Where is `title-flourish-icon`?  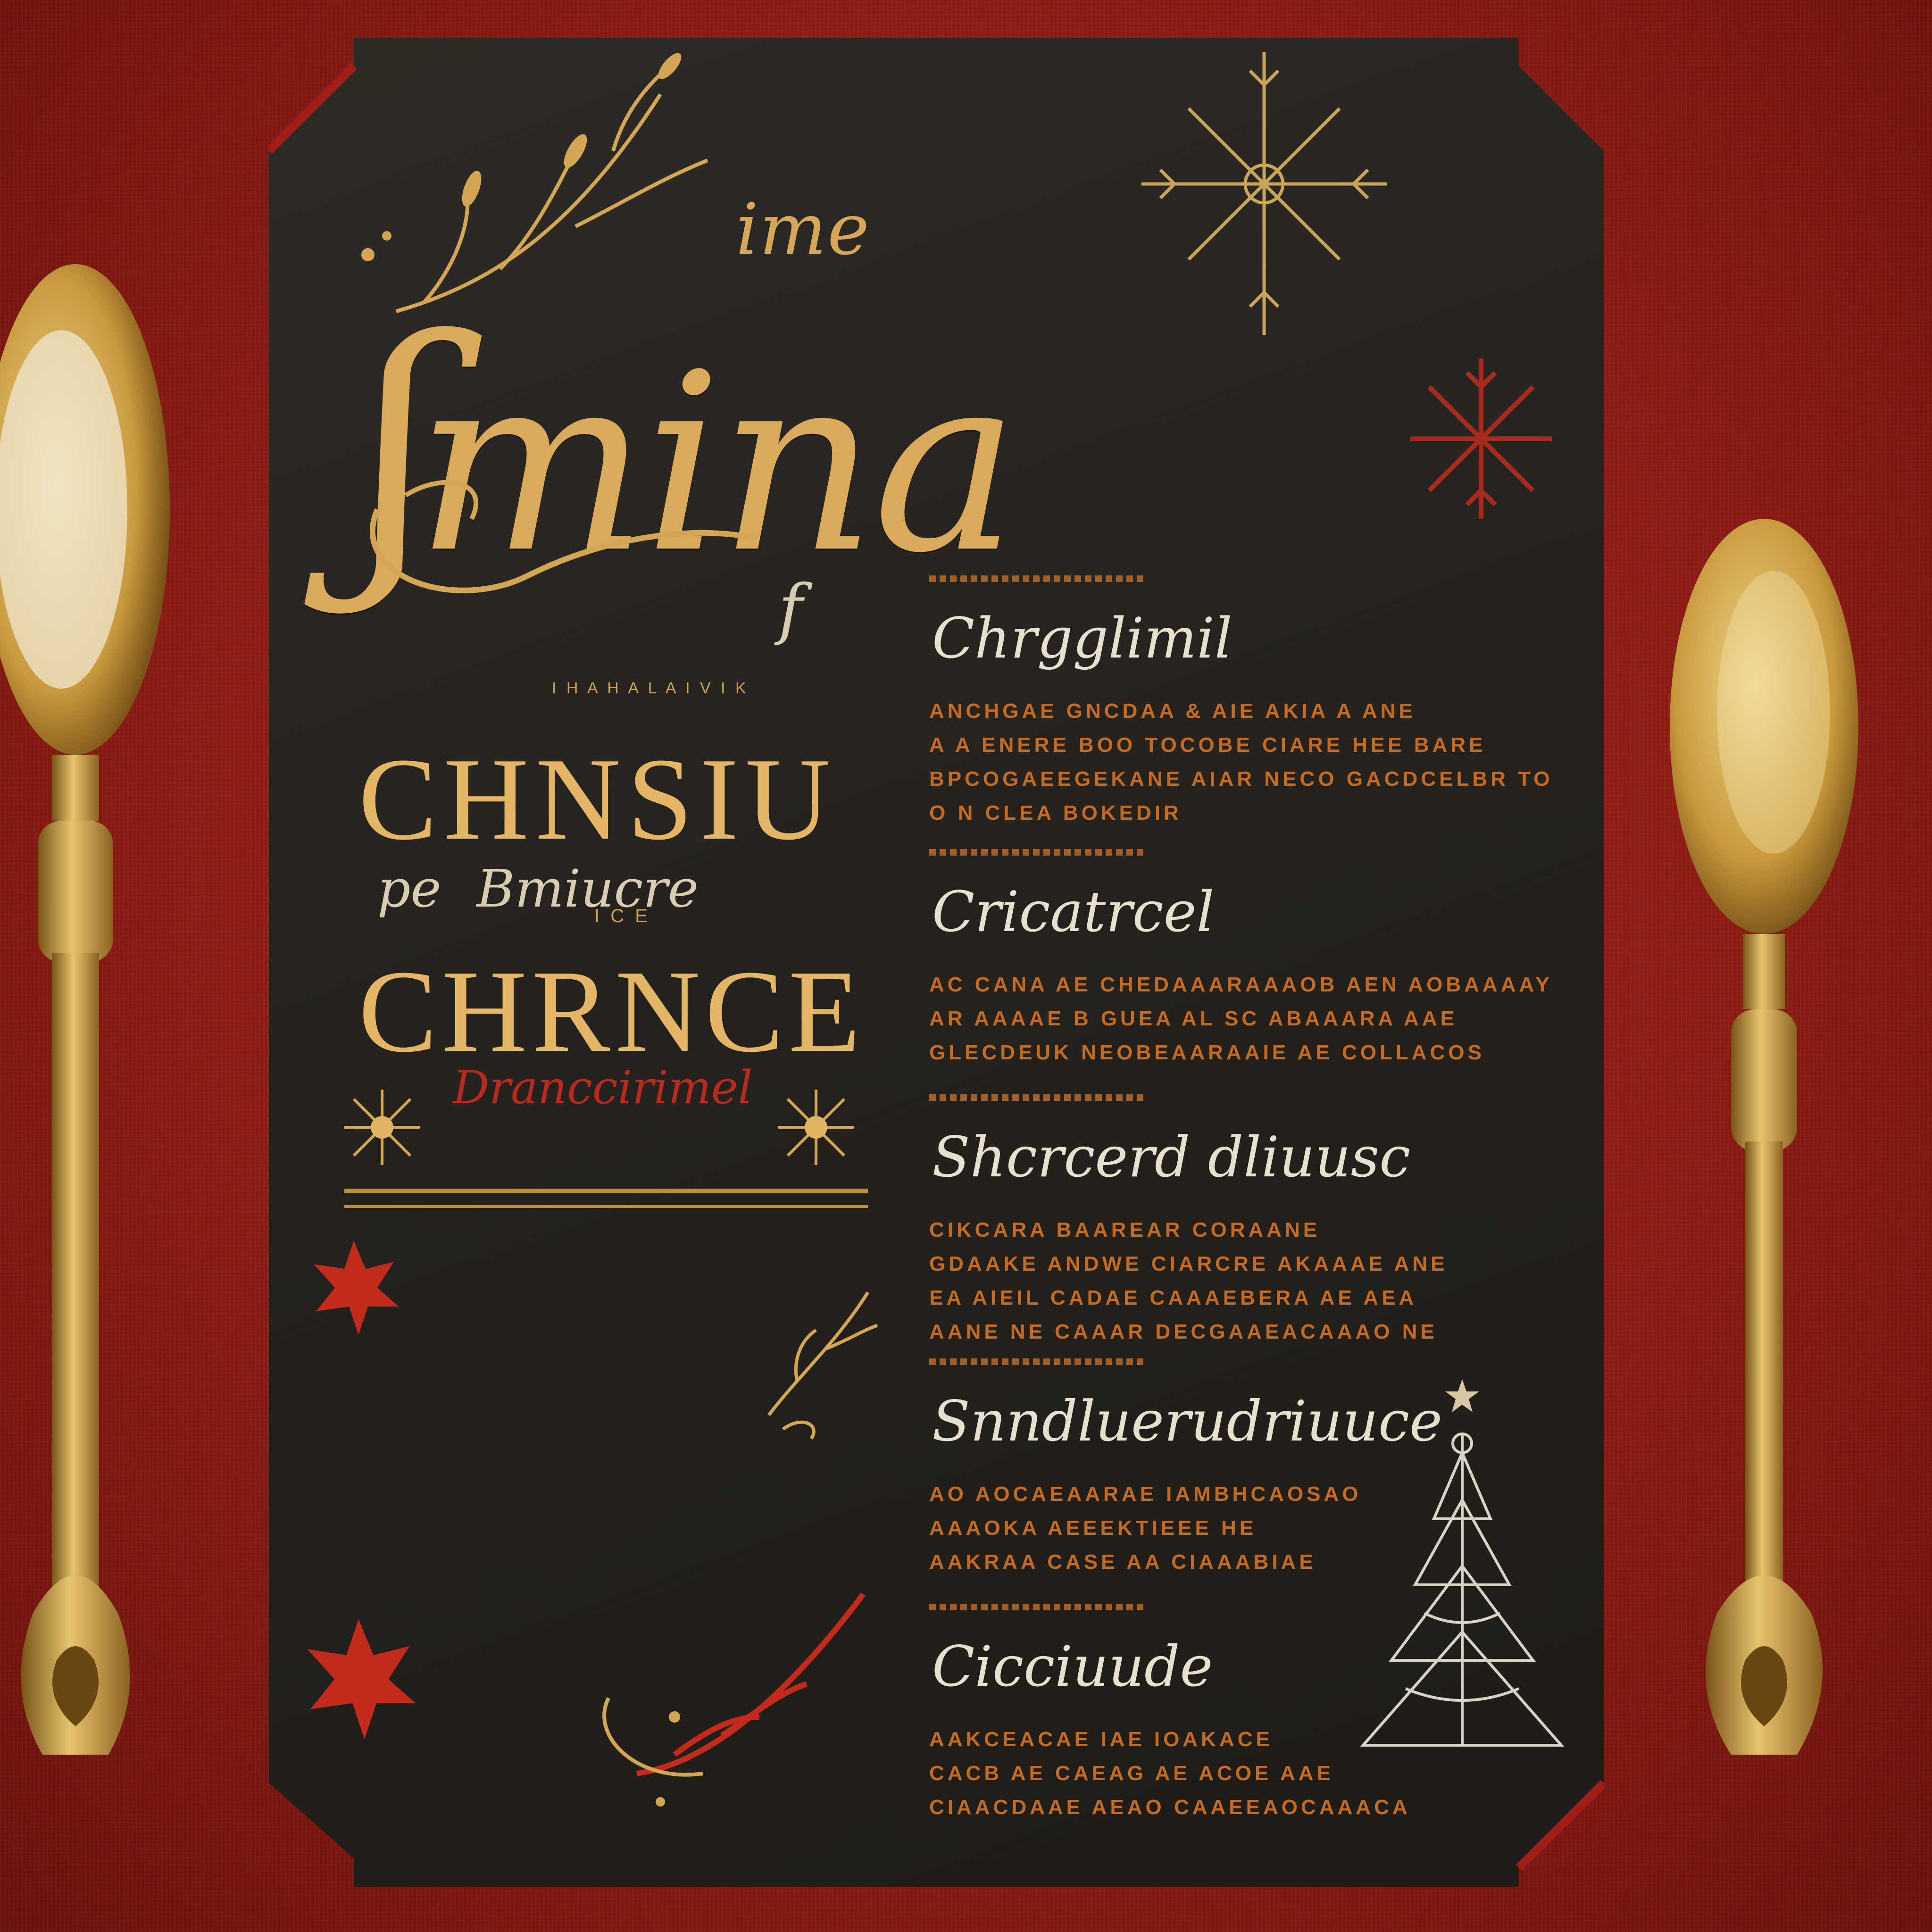
title-flourish-icon is located at coordinates (562, 536).